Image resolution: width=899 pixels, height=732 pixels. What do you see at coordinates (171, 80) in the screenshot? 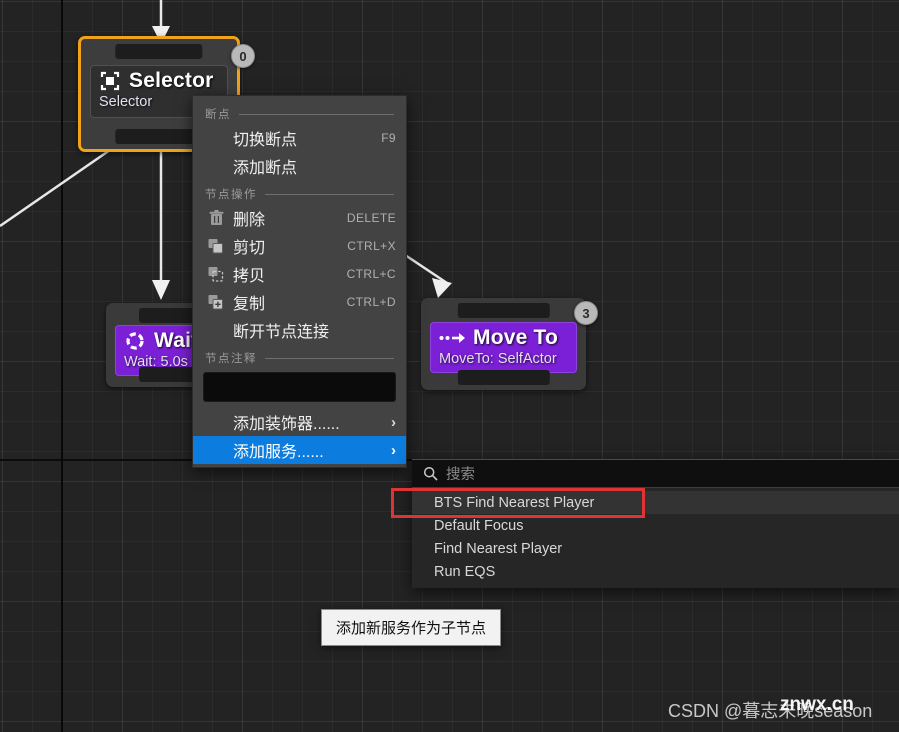
I see `node-title: Selector` at bounding box center [171, 80].